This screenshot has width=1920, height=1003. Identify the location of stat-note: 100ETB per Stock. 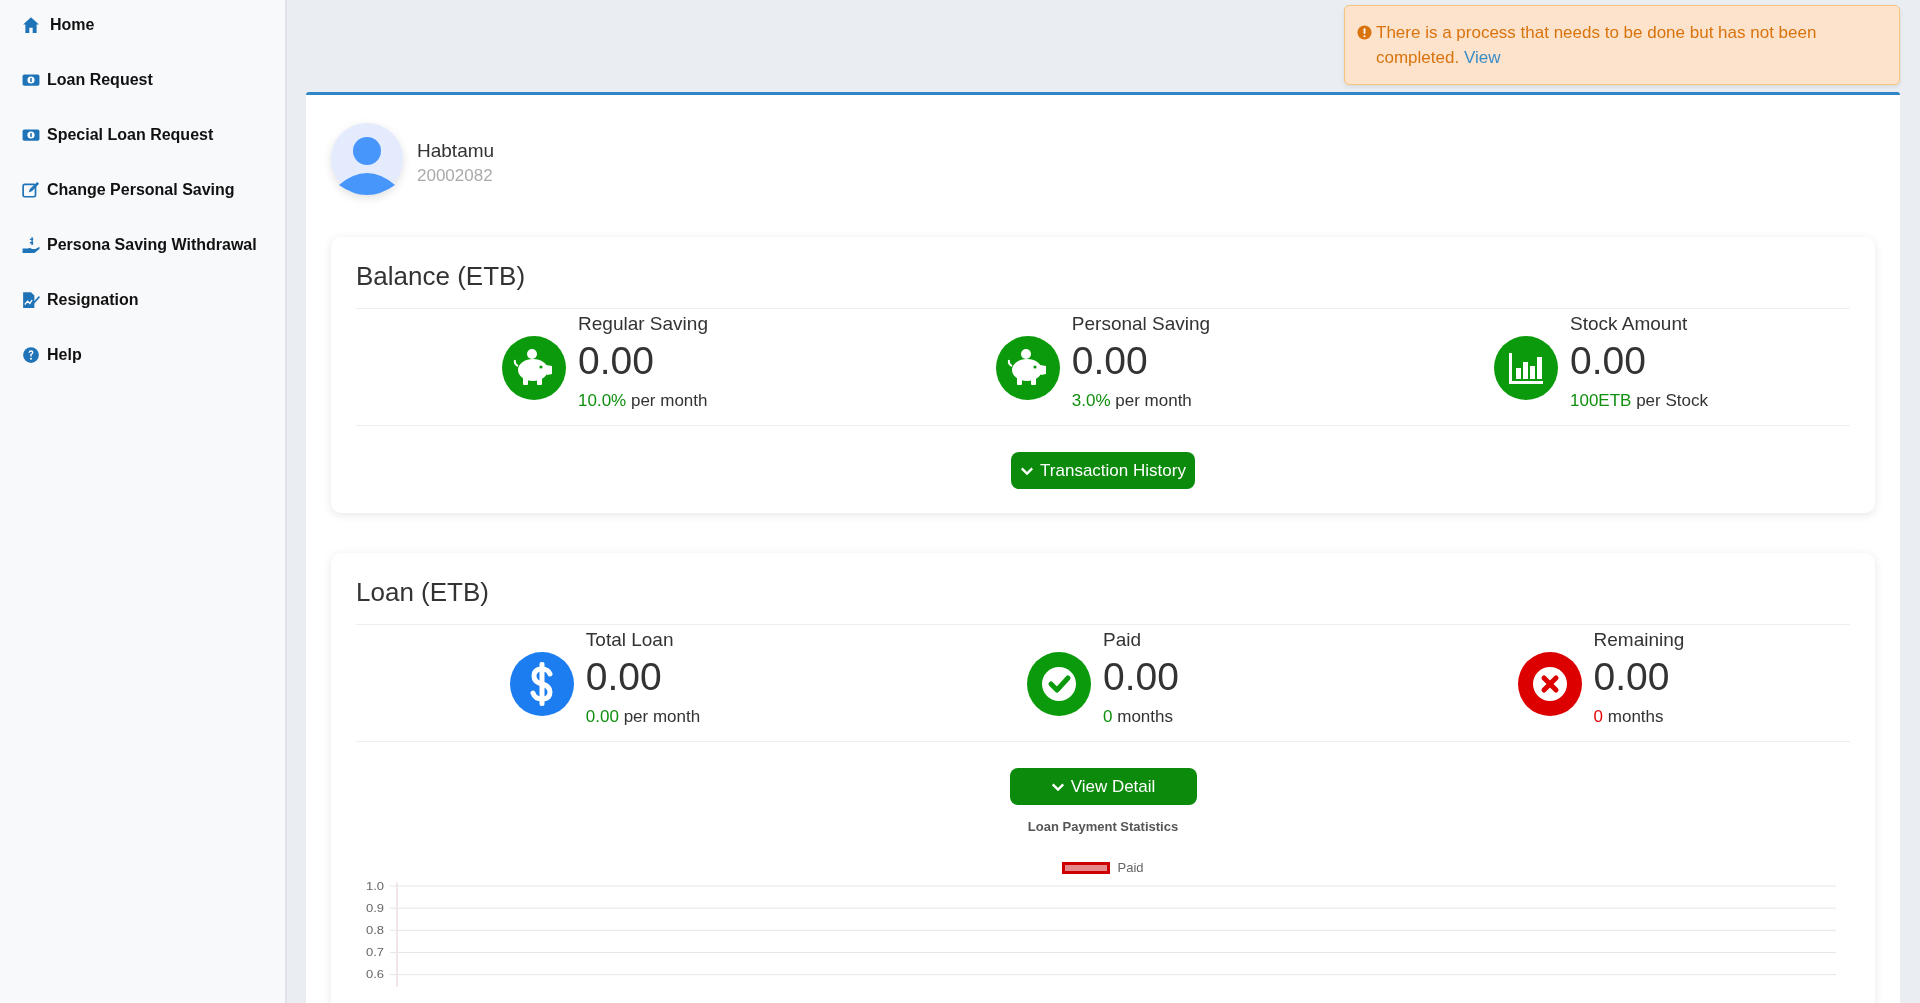
(1639, 401).